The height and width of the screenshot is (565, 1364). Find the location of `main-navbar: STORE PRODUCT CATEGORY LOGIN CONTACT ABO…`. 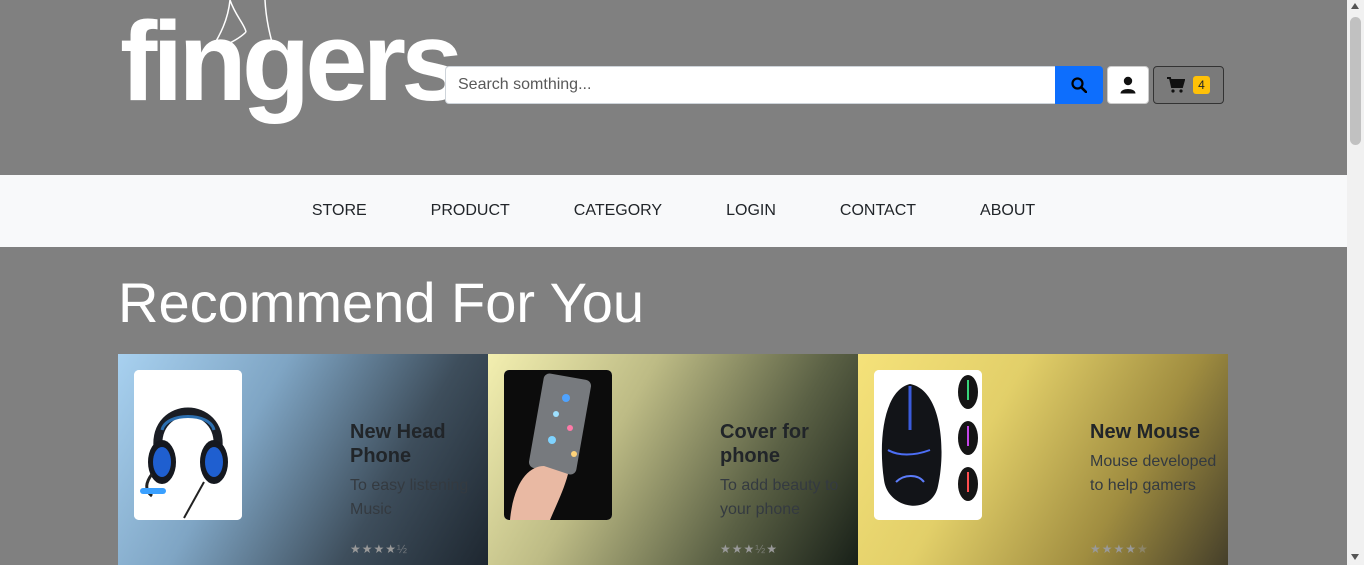

main-navbar: STORE PRODUCT CATEGORY LOGIN CONTACT ABO… is located at coordinates (673, 211).